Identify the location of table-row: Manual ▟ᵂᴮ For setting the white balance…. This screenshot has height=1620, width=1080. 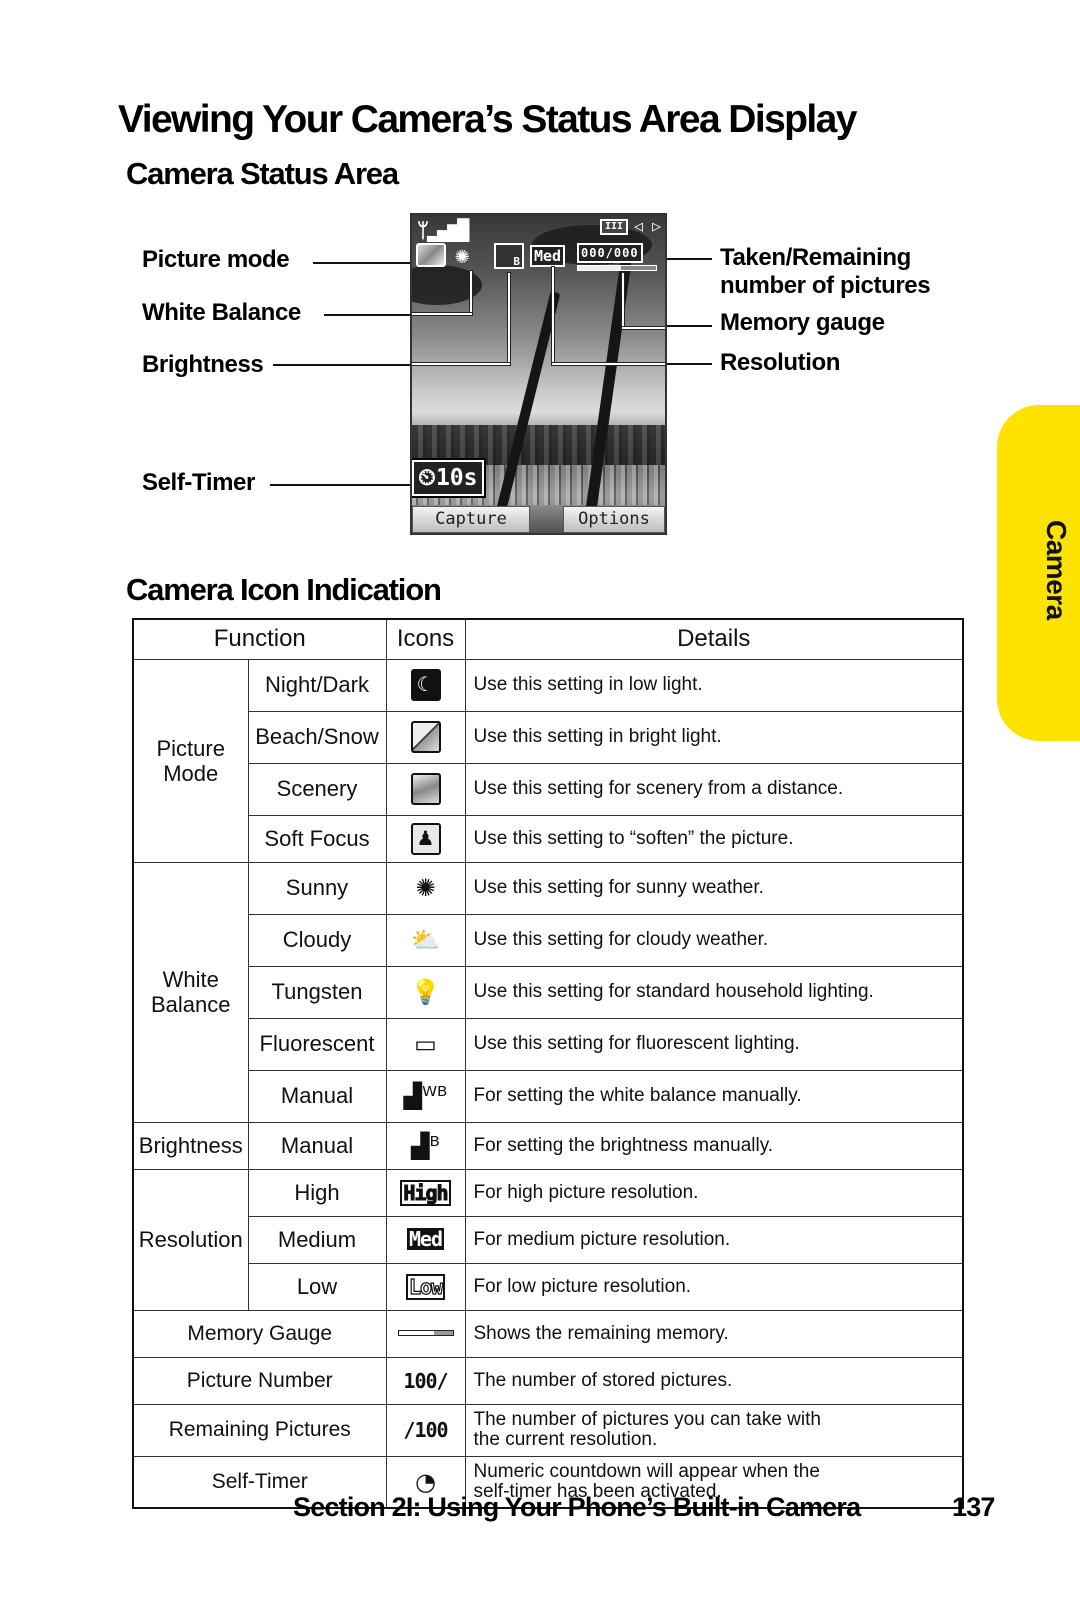
(548, 1096).